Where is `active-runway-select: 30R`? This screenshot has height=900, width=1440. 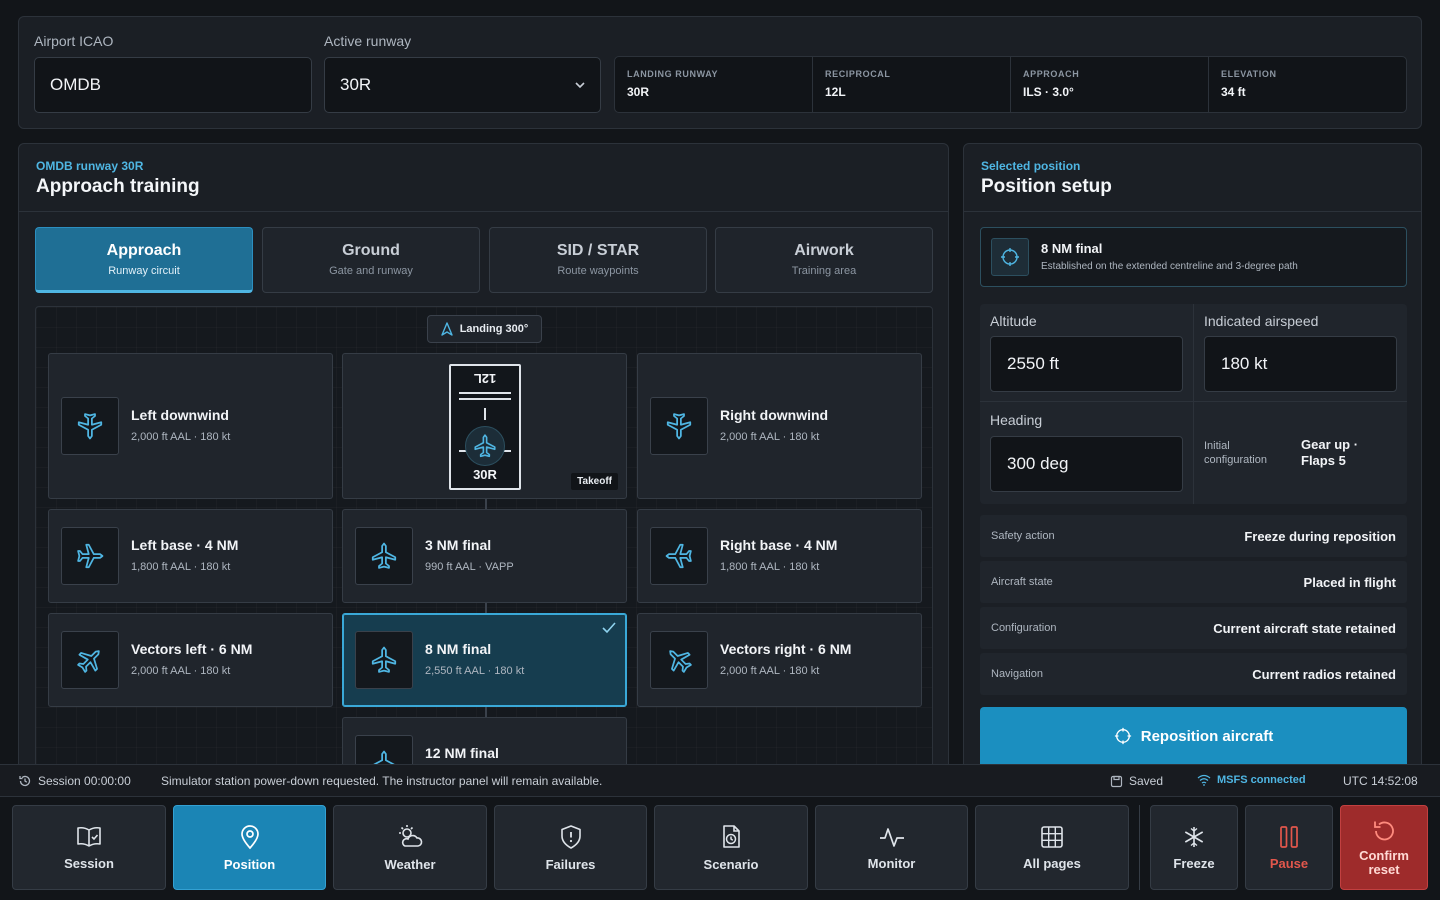
active-runway-select: 30R is located at coordinates (462, 85).